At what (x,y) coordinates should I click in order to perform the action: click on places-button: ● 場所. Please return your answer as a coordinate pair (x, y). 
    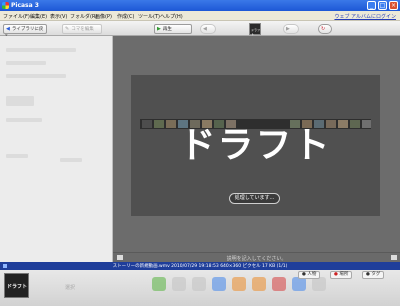
    Looking at the image, I should click on (341, 275).